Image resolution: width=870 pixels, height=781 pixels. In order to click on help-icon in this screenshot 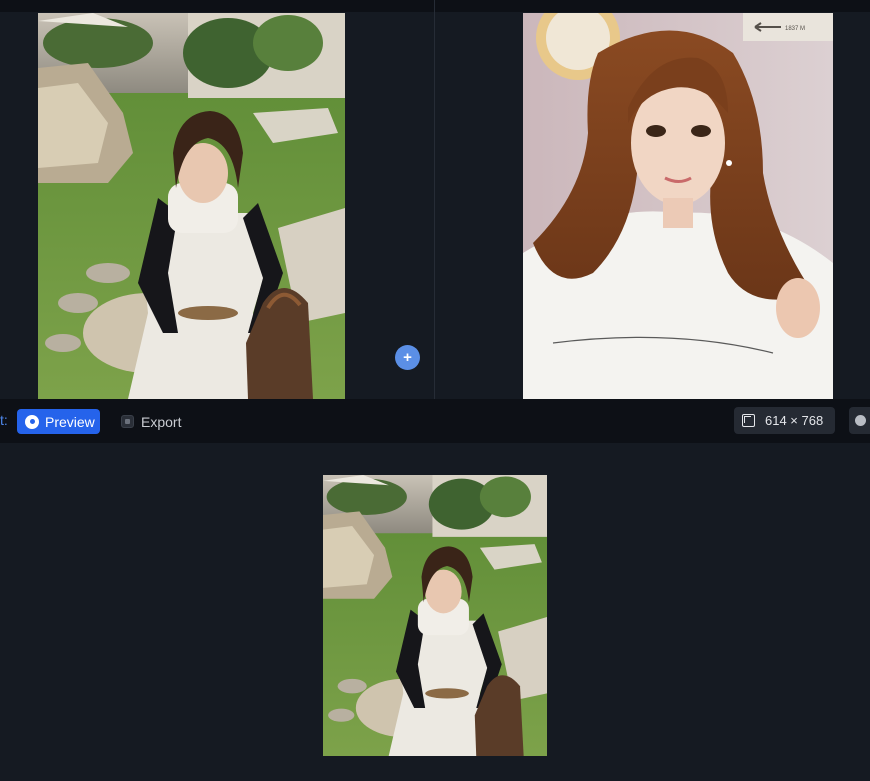, I will do `click(860, 420)`.